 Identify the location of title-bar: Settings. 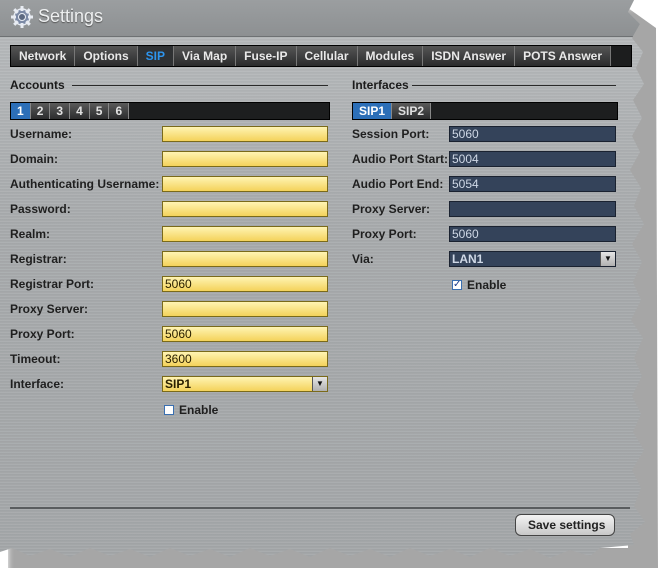
(322, 18).